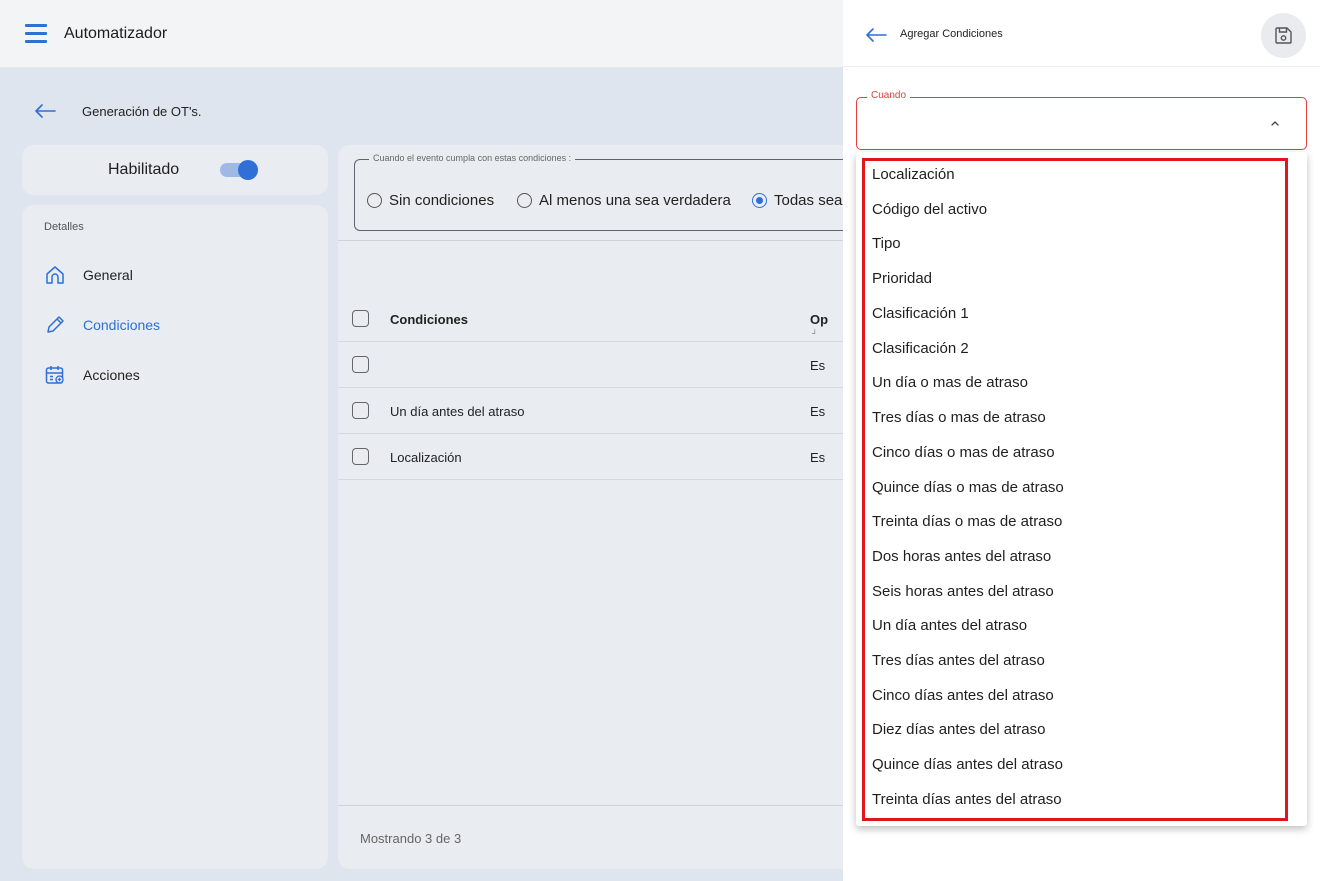 Image resolution: width=1320 pixels, height=881 pixels. What do you see at coordinates (1275, 123) in the screenshot?
I see `chevron-up-icon` at bounding box center [1275, 123].